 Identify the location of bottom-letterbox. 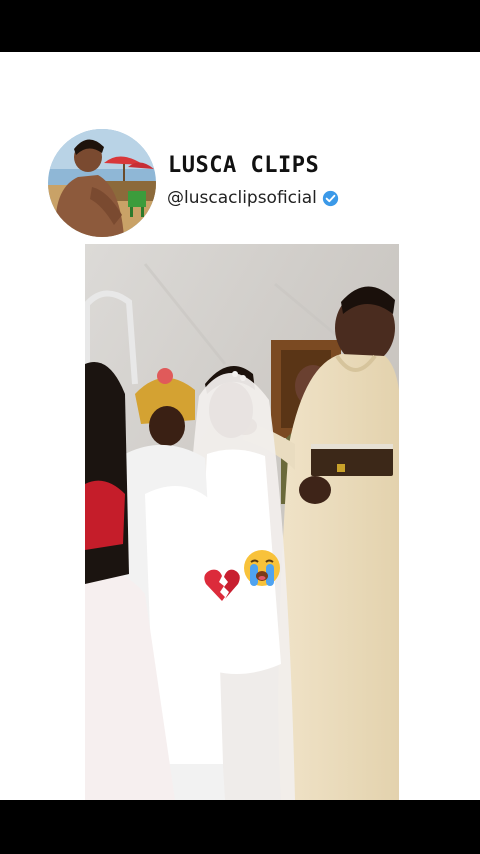
(240, 827).